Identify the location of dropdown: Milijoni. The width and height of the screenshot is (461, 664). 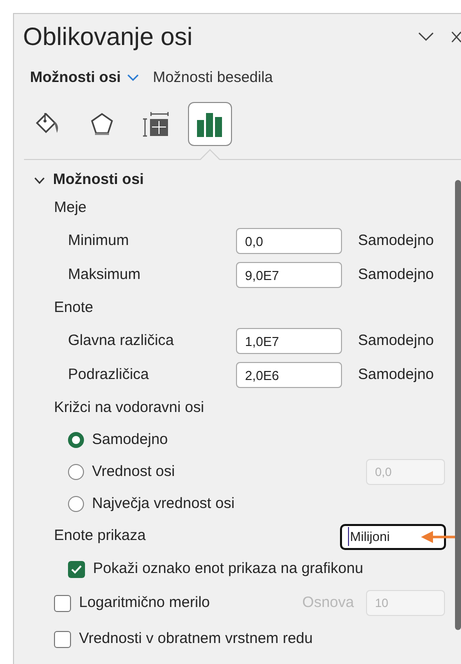
(393, 537).